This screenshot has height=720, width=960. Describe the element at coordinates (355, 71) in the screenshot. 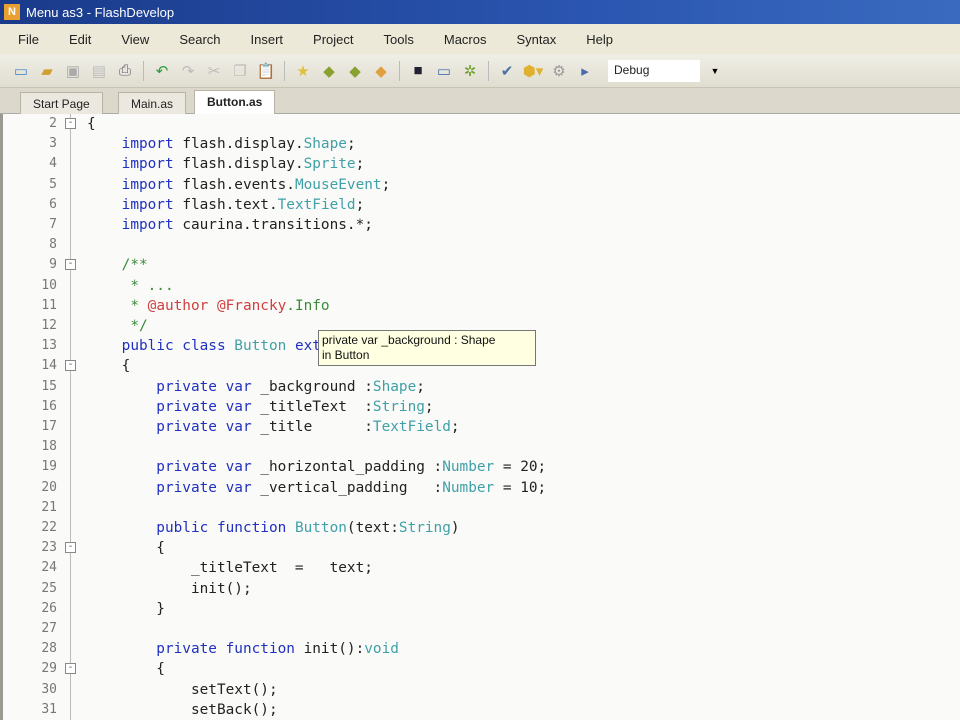

I see `prev-bookmark-icon: ◆` at that location.